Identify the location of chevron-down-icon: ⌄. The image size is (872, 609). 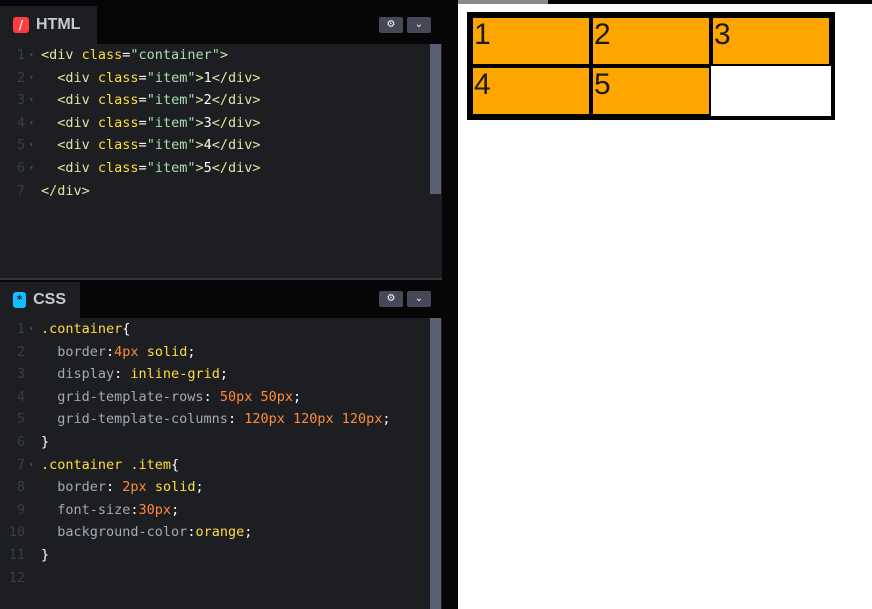
(419, 298).